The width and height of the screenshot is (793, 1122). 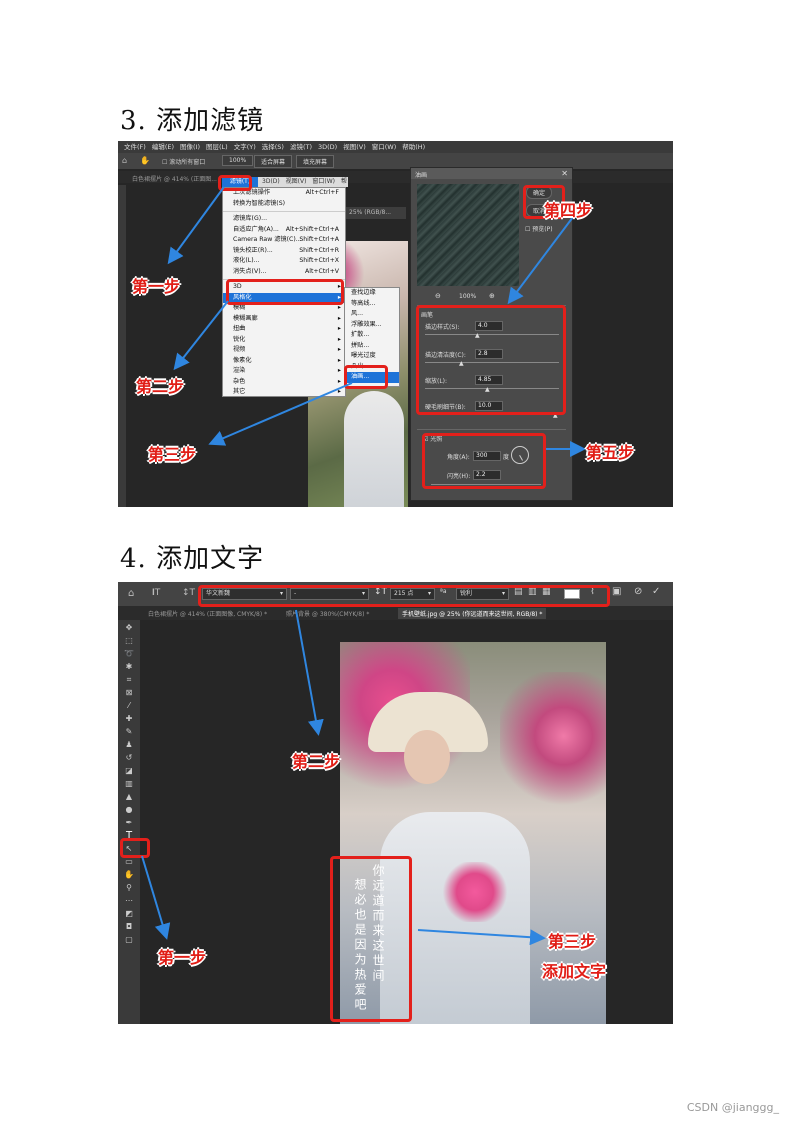 I want to click on add-text-label: 添加文字, so click(x=574, y=971).